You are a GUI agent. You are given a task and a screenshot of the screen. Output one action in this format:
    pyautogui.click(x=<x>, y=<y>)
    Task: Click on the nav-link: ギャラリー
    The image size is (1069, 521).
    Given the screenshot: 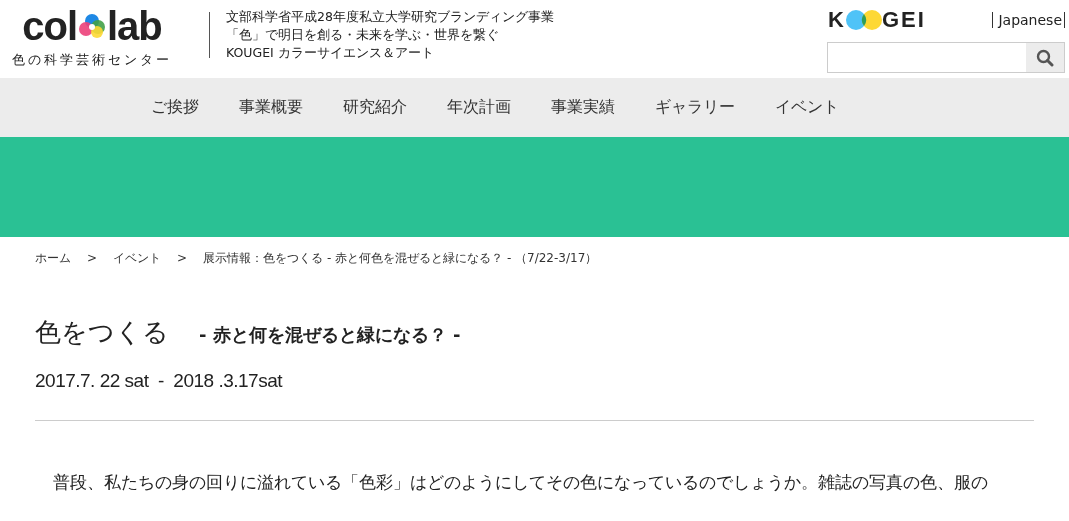 What is the action you would take?
    pyautogui.click(x=694, y=107)
    